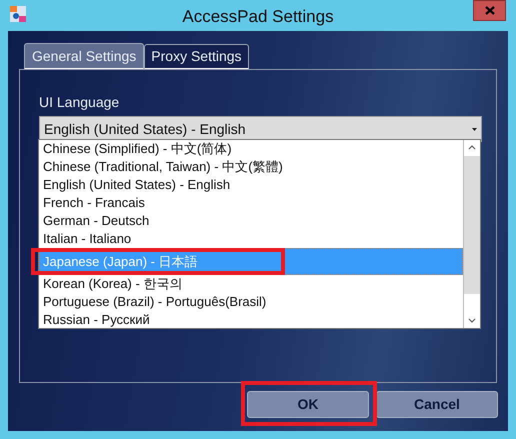 Image resolution: width=516 pixels, height=439 pixels. What do you see at coordinates (251, 284) in the screenshot?
I see `language-option: Korean (Korea) - 한국의` at bounding box center [251, 284].